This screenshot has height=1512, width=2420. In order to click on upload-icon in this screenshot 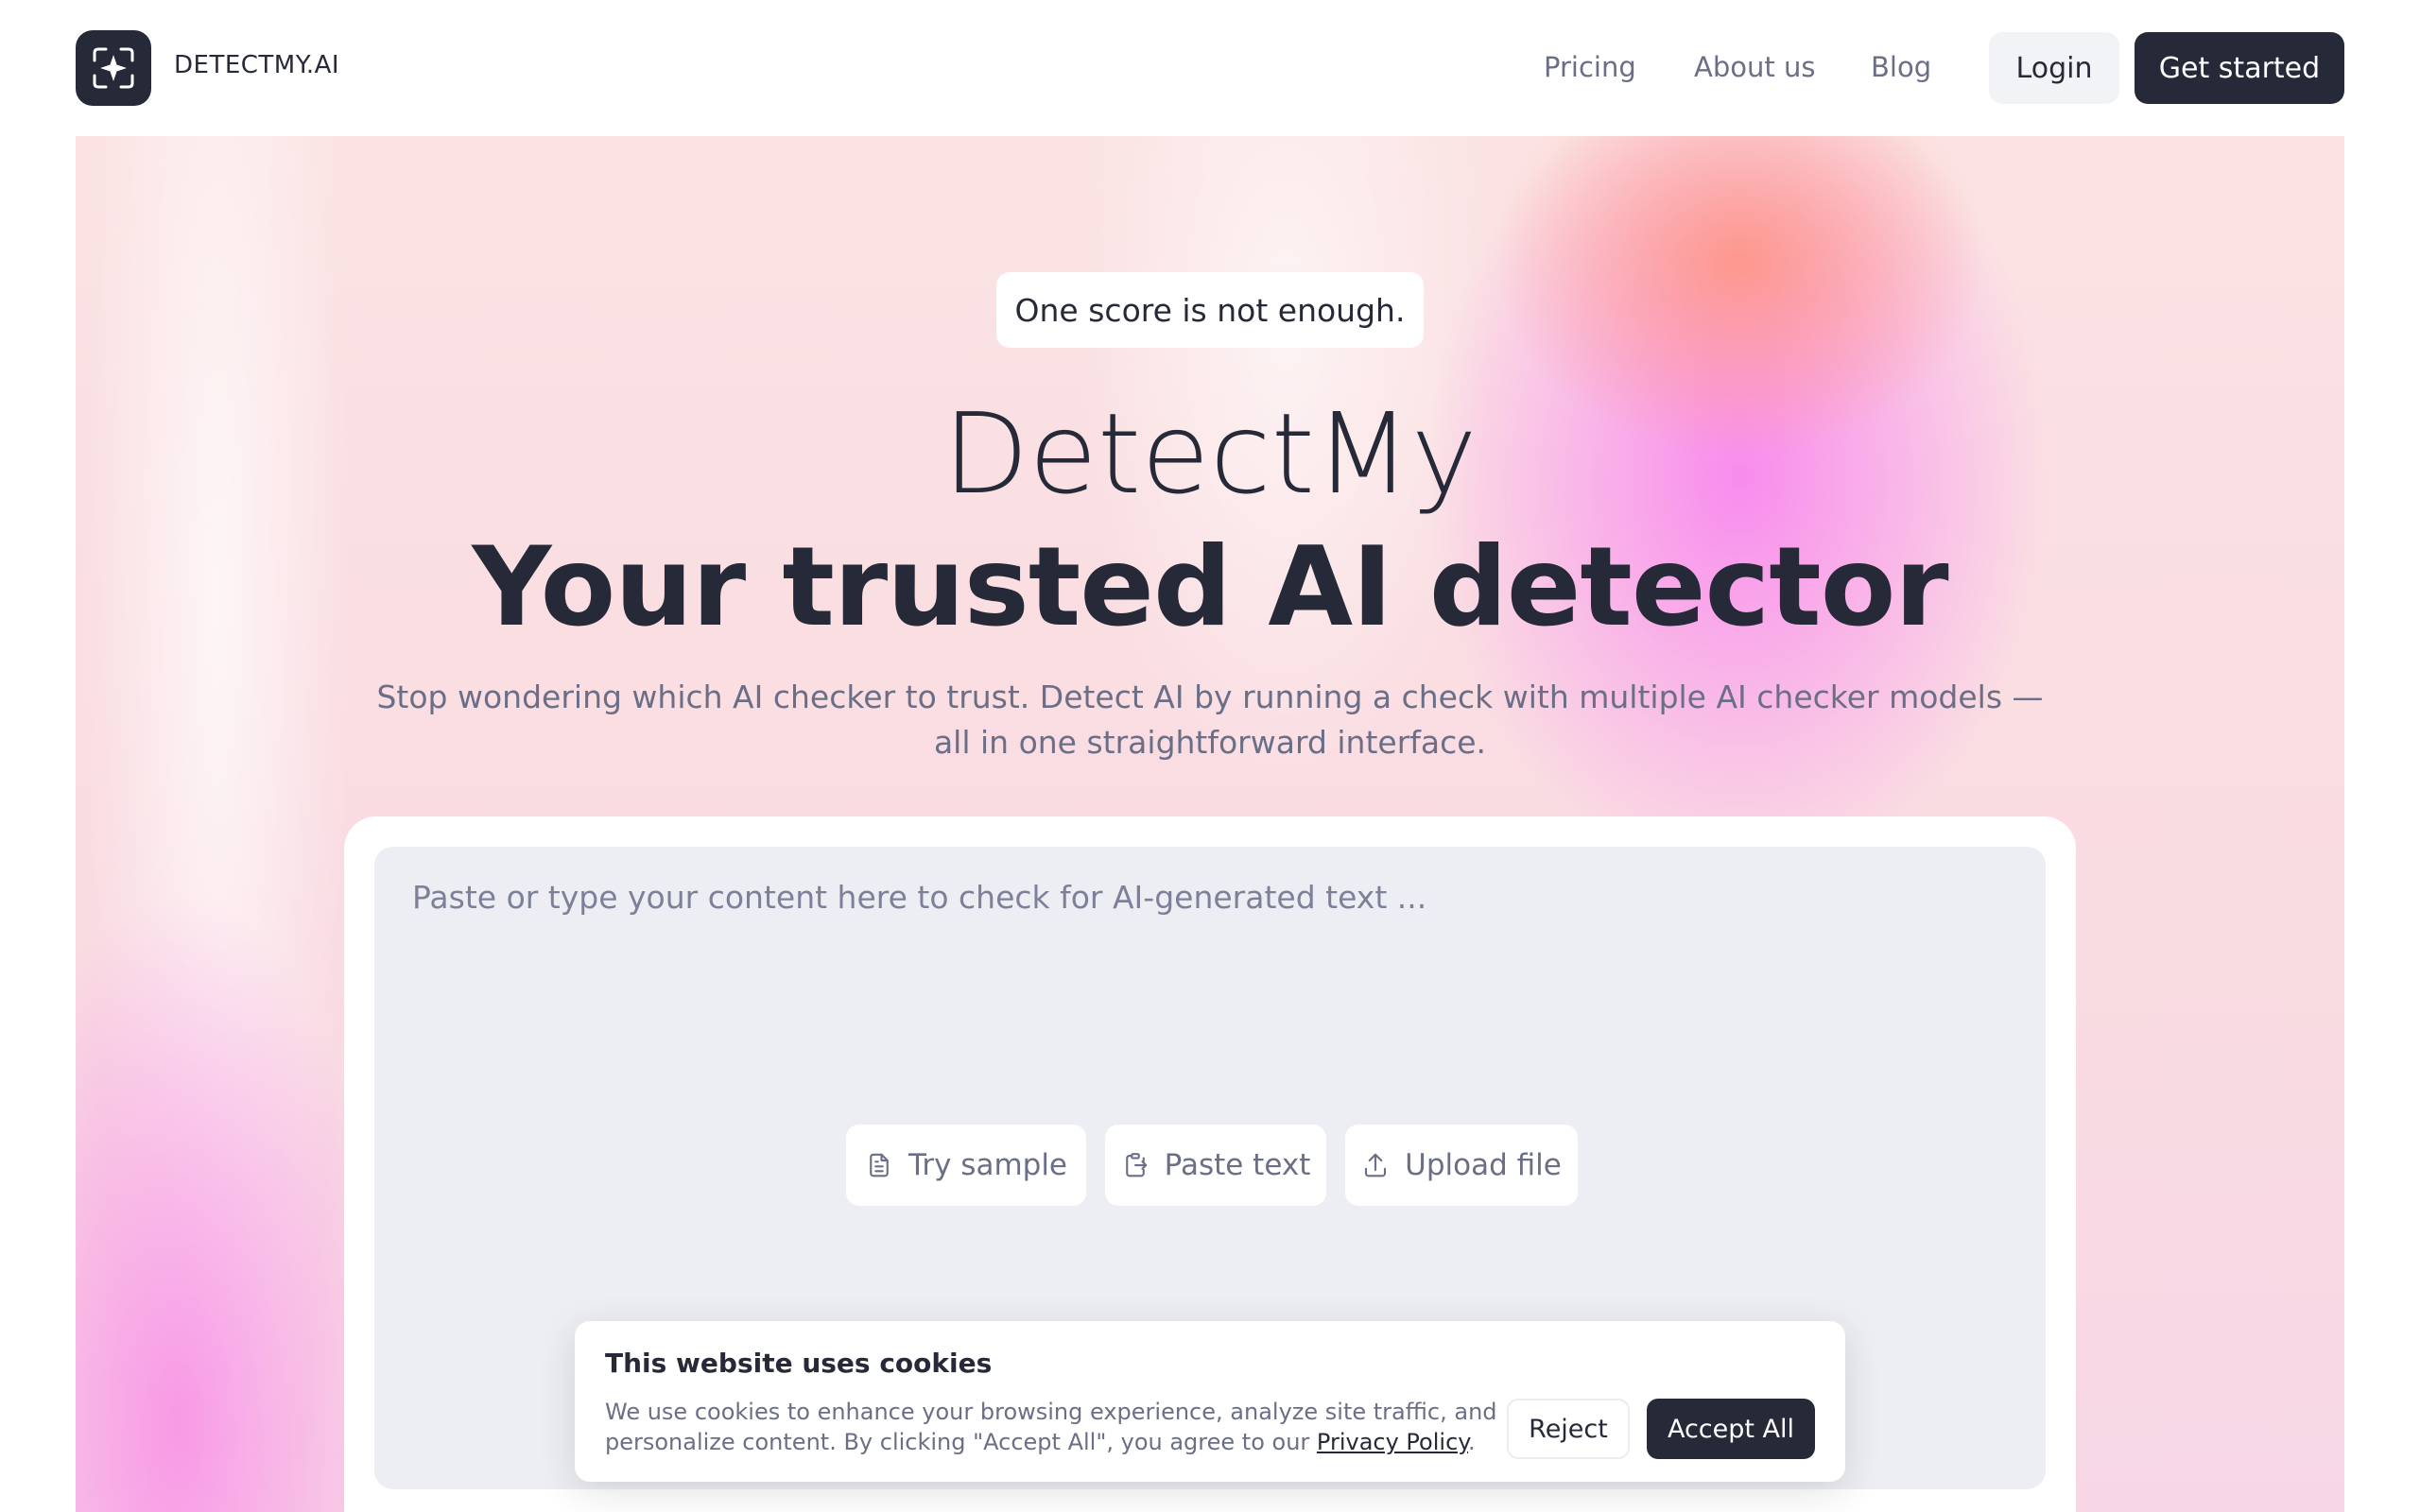, I will do `click(1376, 1165)`.